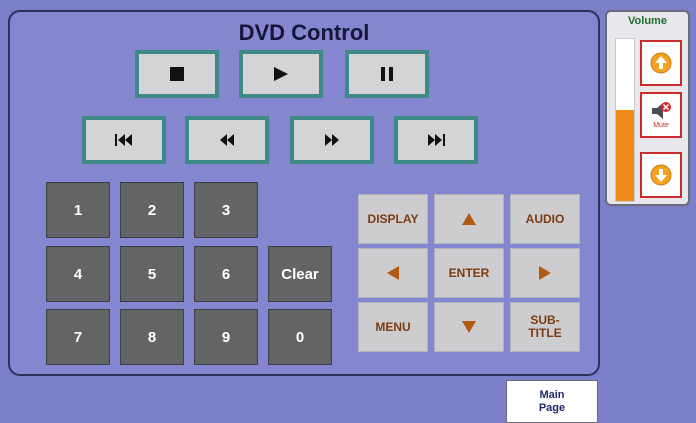 The image size is (696, 423). I want to click on mute-label: Mute, so click(661, 125).